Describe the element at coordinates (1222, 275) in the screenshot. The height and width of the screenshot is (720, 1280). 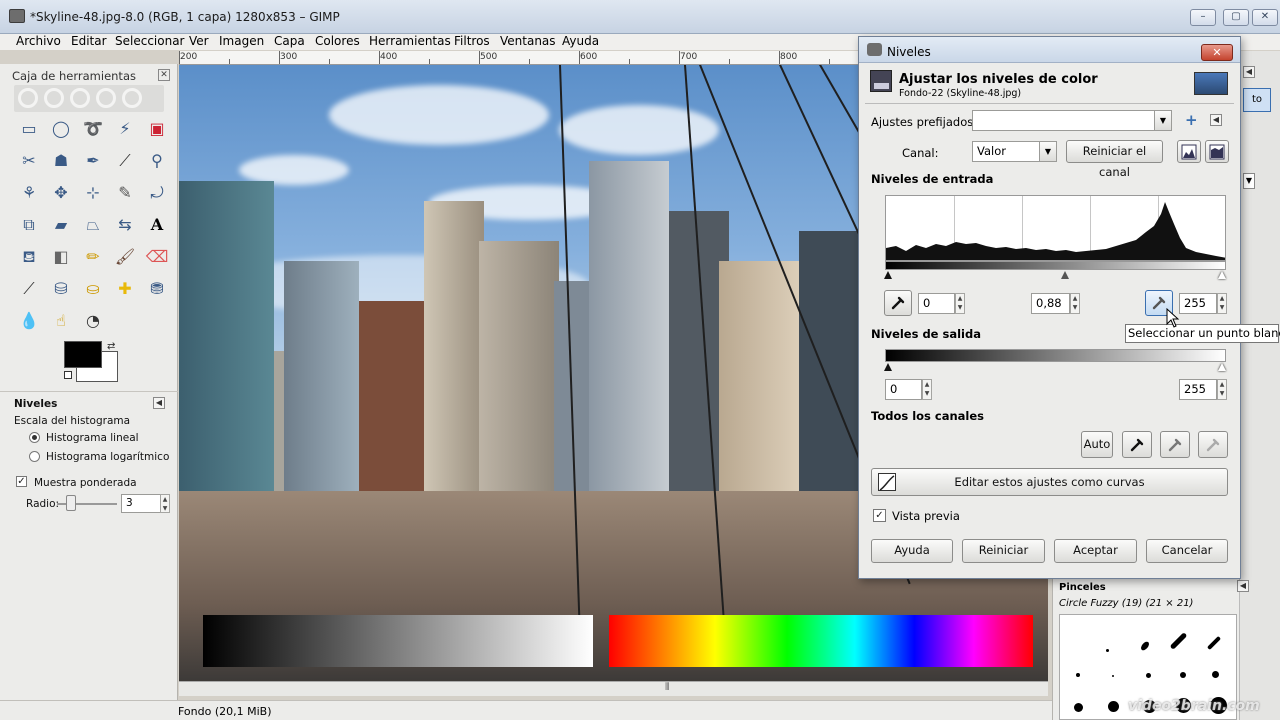
I see `input-white-handle` at that location.